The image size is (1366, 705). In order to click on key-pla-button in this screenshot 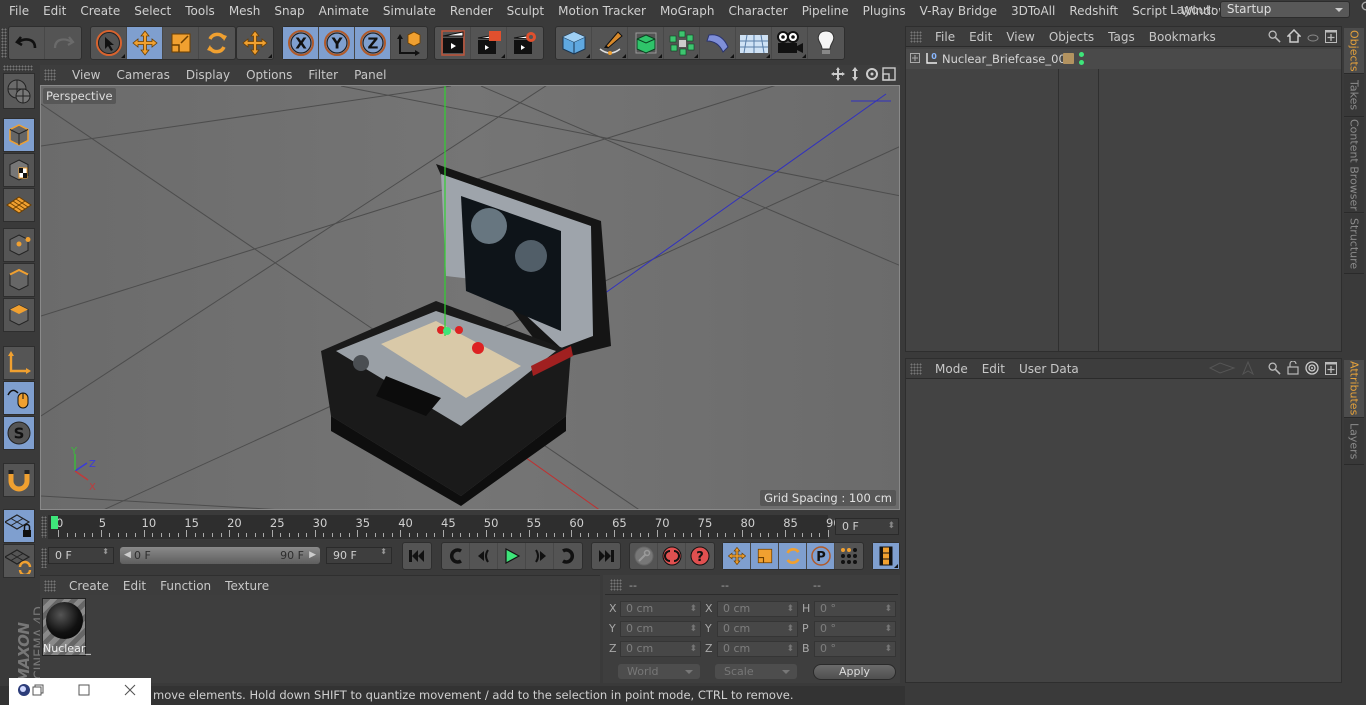, I will do `click(849, 556)`.